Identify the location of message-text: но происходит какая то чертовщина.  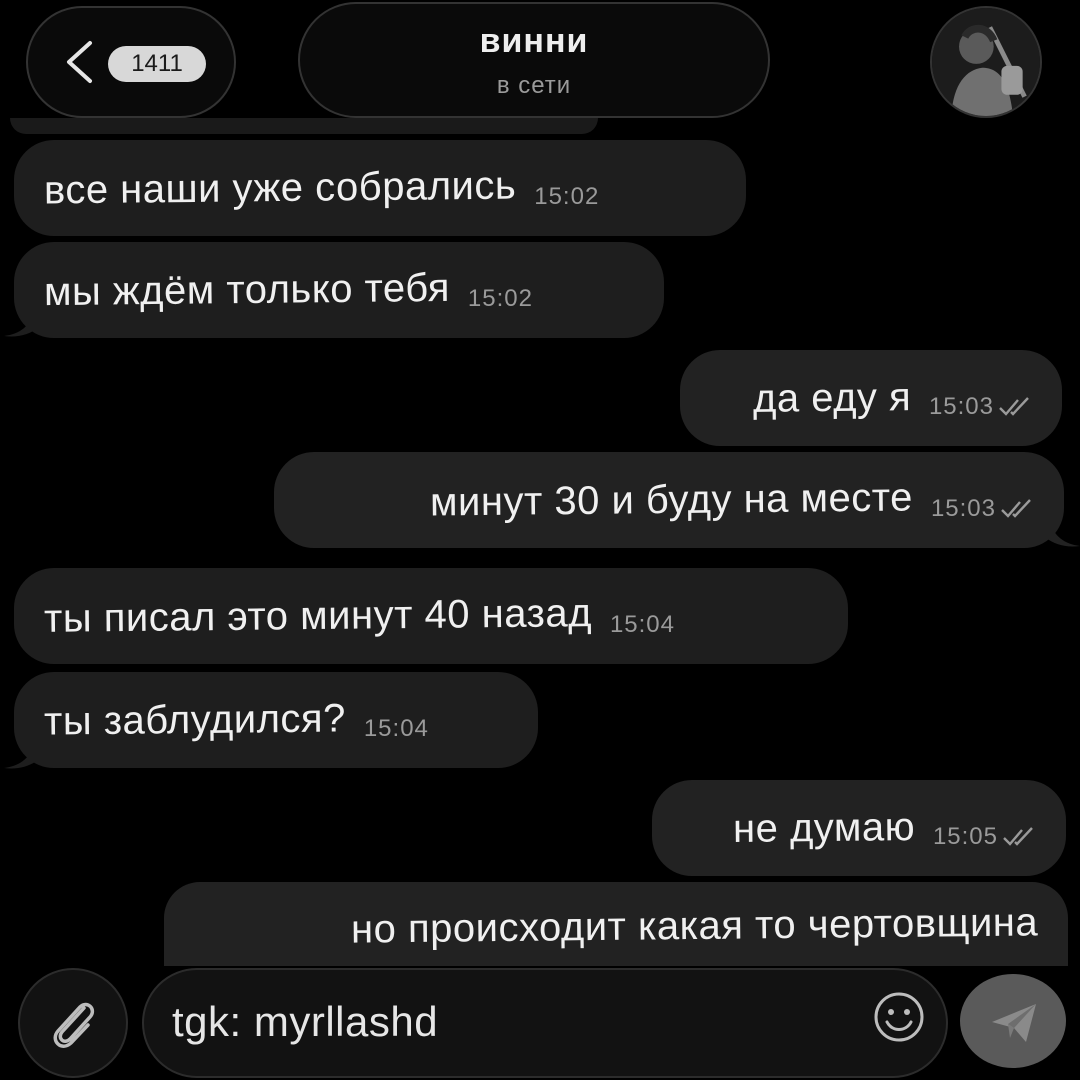
(694, 926).